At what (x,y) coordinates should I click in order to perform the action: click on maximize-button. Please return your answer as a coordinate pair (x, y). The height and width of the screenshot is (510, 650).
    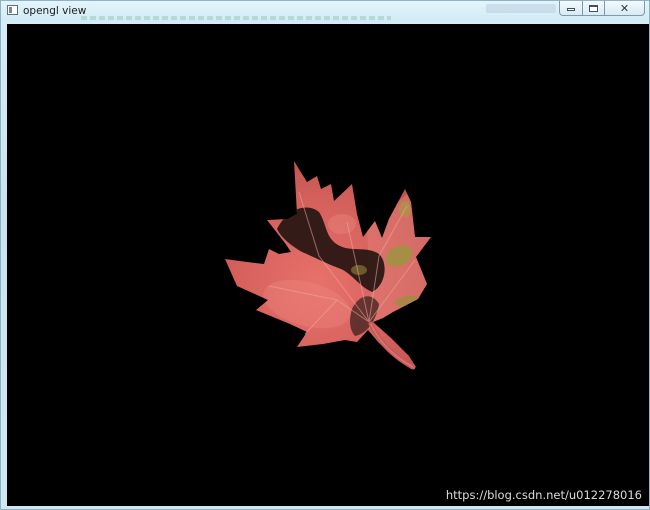
    Looking at the image, I should click on (594, 8).